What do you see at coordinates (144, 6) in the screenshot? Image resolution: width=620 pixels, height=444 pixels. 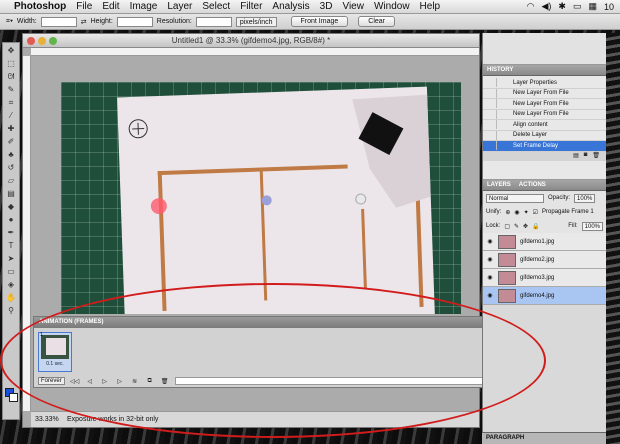 I see `menu-image: Image` at bounding box center [144, 6].